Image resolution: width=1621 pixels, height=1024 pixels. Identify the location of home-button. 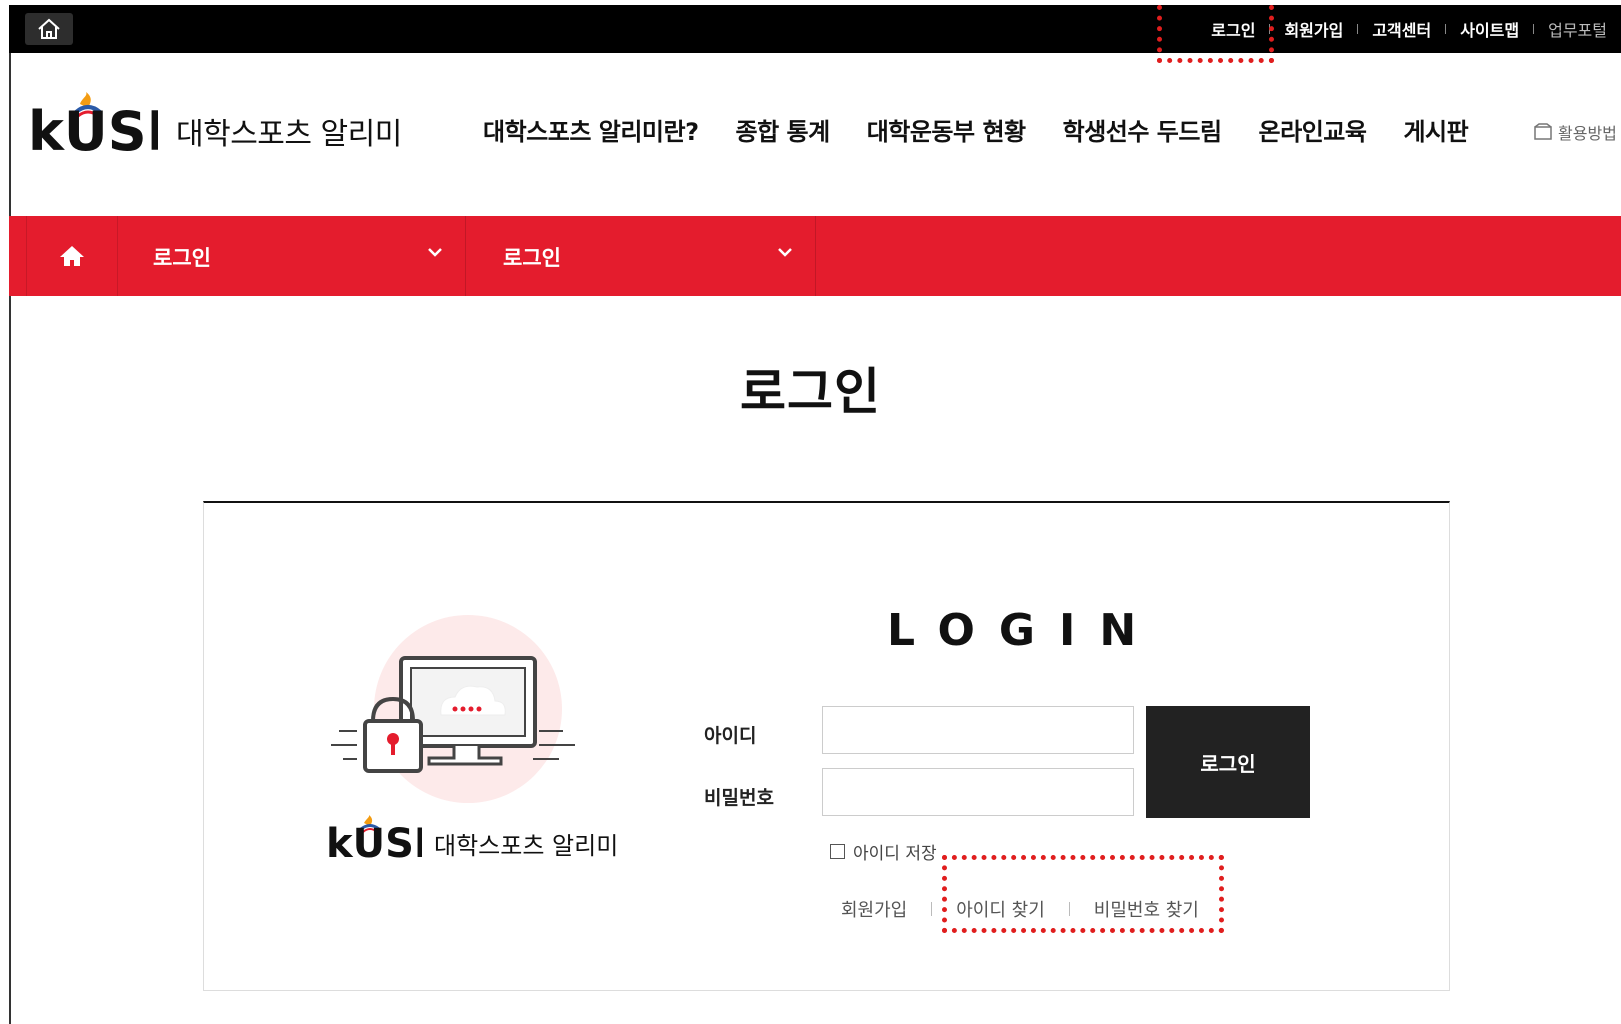
(49, 29).